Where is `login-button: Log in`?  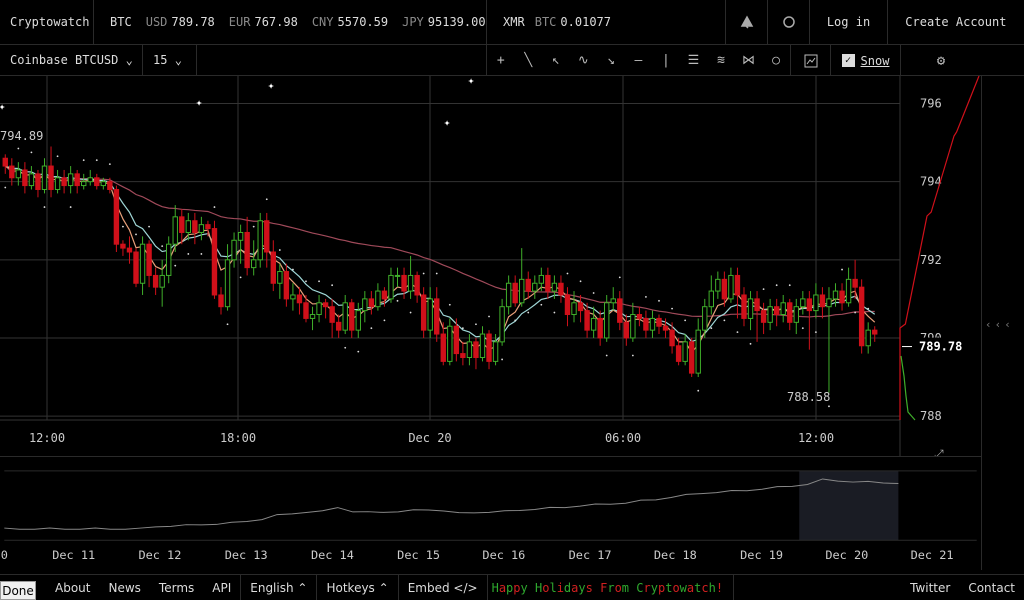
login-button: Log in is located at coordinates (849, 22).